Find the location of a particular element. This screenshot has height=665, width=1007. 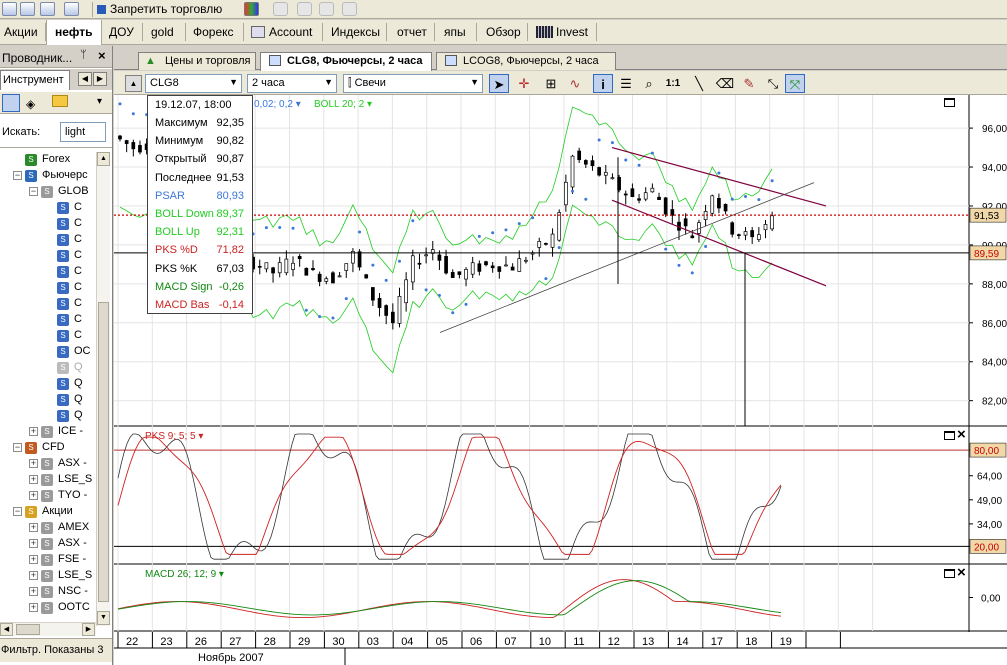

back-icon is located at coordinates (280, 9).